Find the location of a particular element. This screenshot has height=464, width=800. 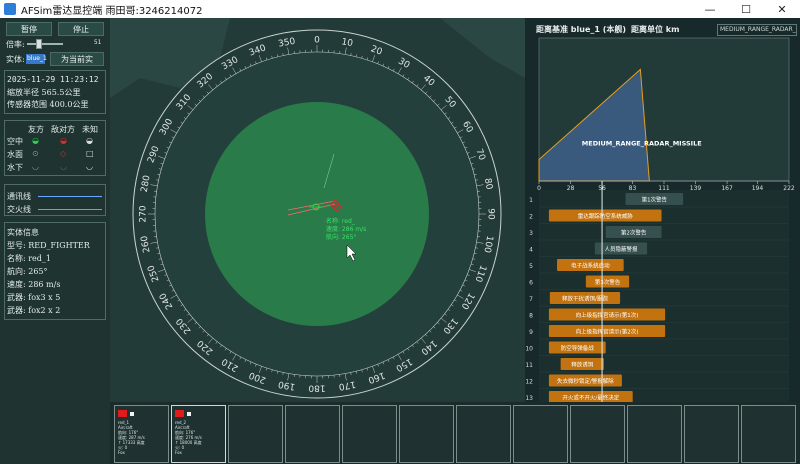

event-label: 防空导弹备战 is located at coordinates (578, 348).